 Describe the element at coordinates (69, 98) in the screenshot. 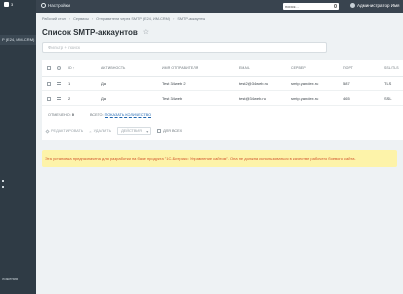

I see `cell-id: 2` at that location.